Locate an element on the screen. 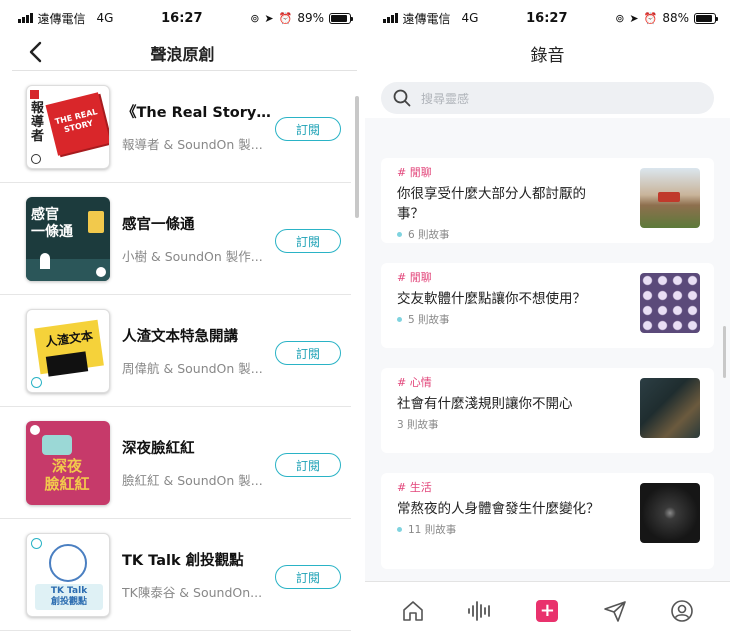 This screenshot has width=730, height=639. cover-label: TK Talk 創投觀點 is located at coordinates (69, 596).